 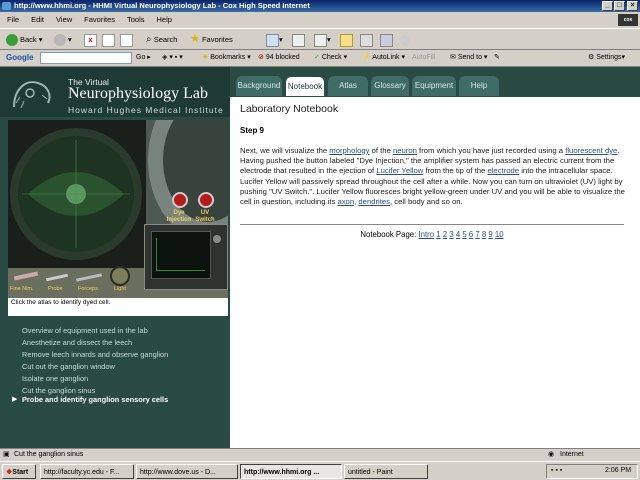 I want to click on status-text: Cut the ganglion sinus, so click(x=49, y=454).